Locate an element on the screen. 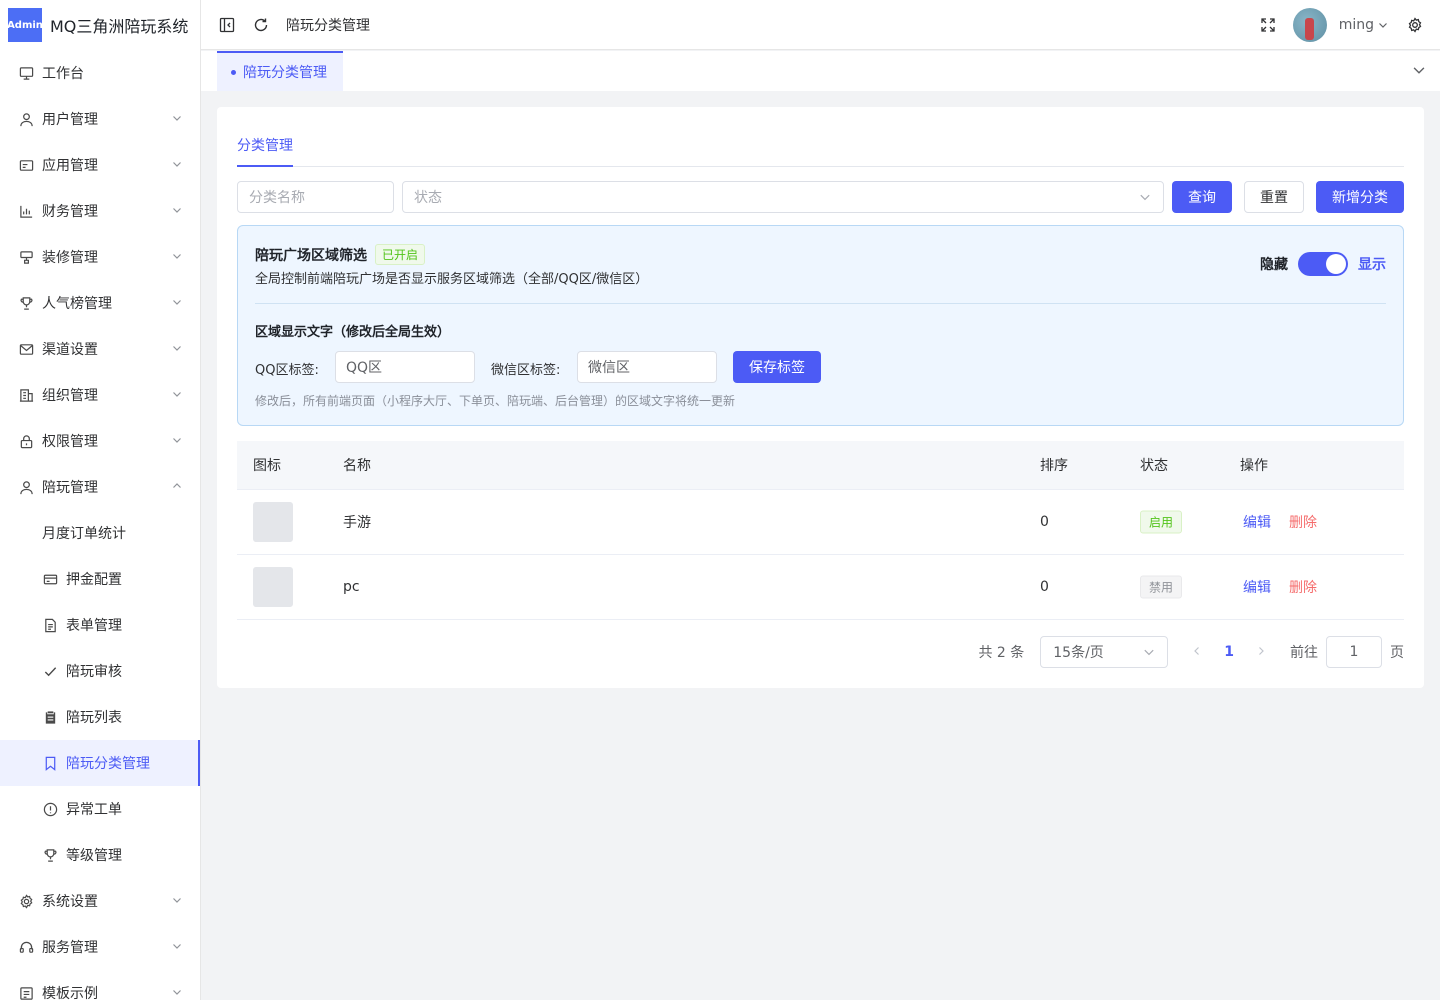 This screenshot has width=1440, height=1000. monitor-icon is located at coordinates (26, 73).